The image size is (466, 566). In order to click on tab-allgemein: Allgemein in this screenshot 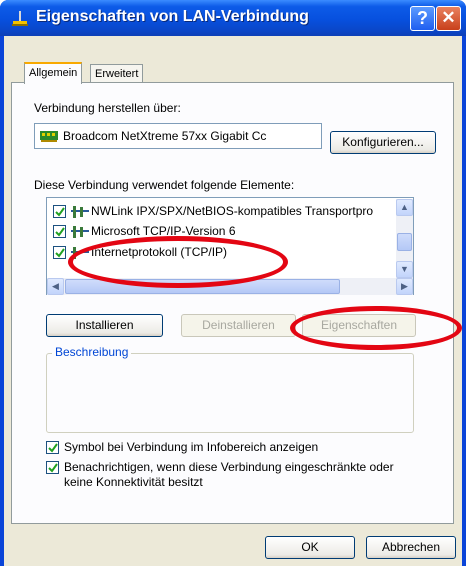, I will do `click(53, 73)`.